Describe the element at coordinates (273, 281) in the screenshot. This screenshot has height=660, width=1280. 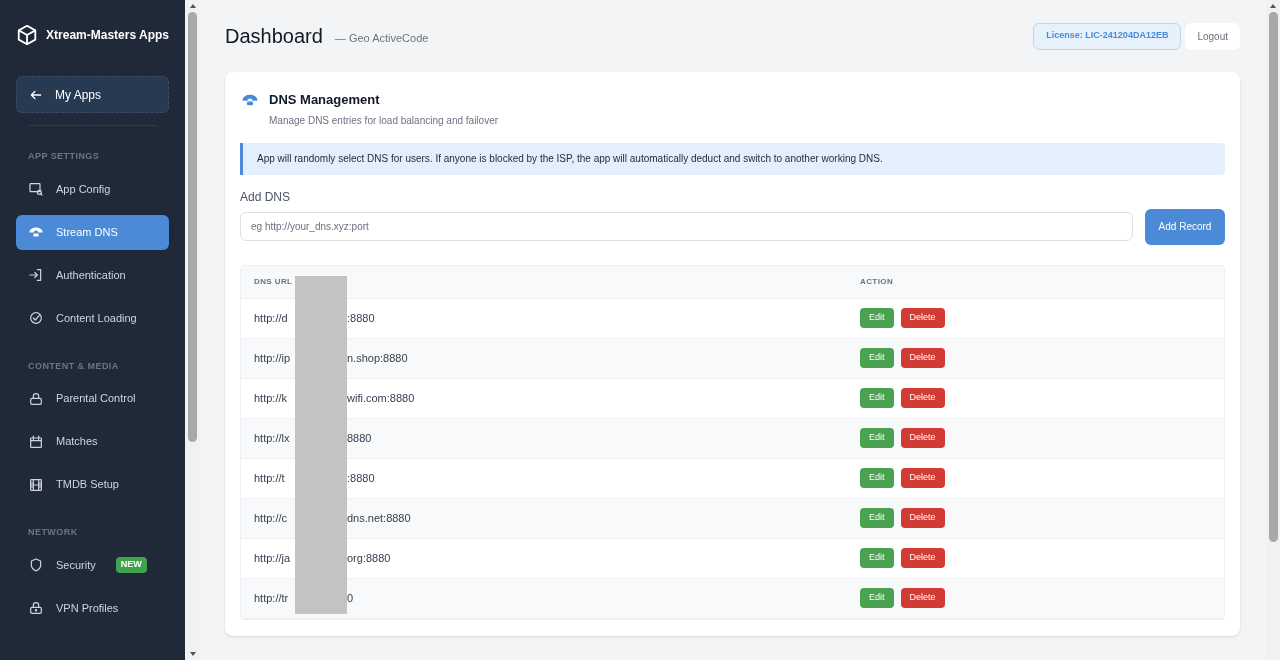
I see `column-header: DNS URL` at that location.